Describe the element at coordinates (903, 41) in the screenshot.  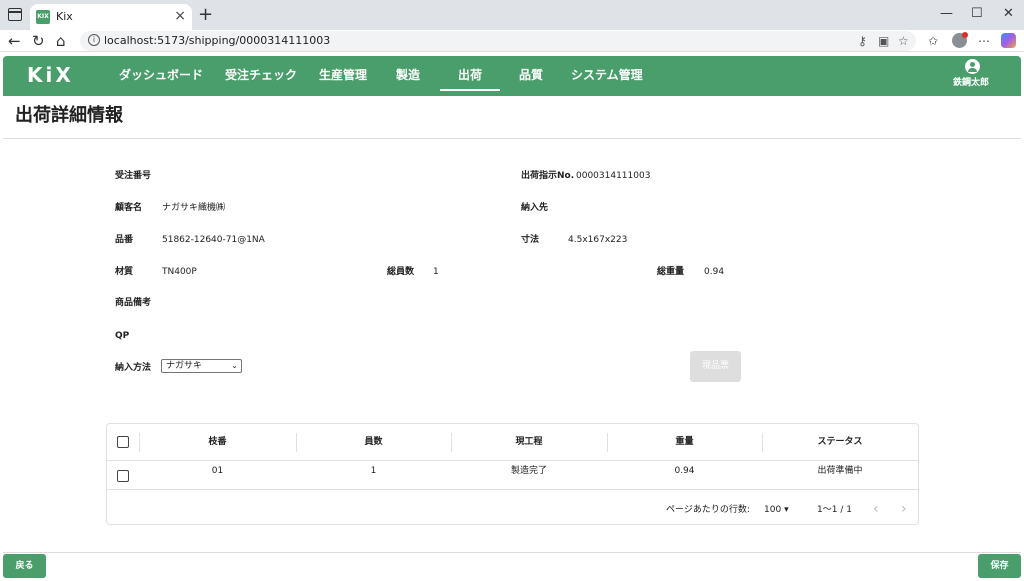
I see `star-icon: ☆` at that location.